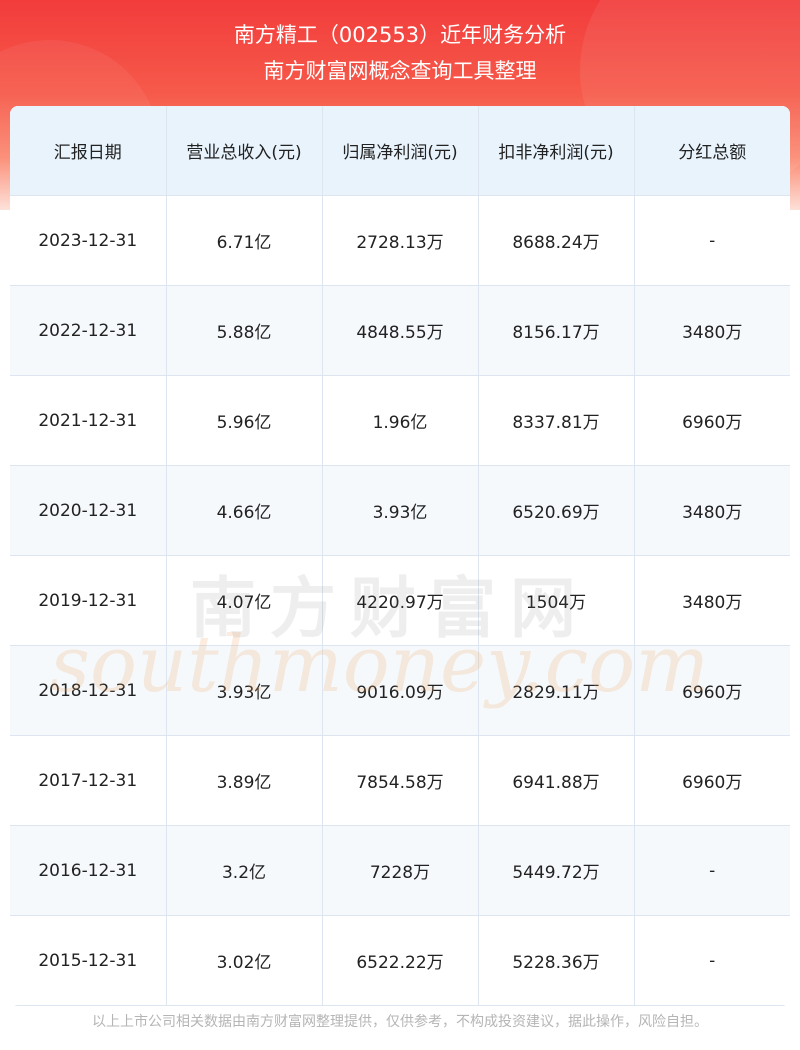 The height and width of the screenshot is (1050, 800). I want to click on cell-deducted-profit: 6520.69万, so click(556, 510).